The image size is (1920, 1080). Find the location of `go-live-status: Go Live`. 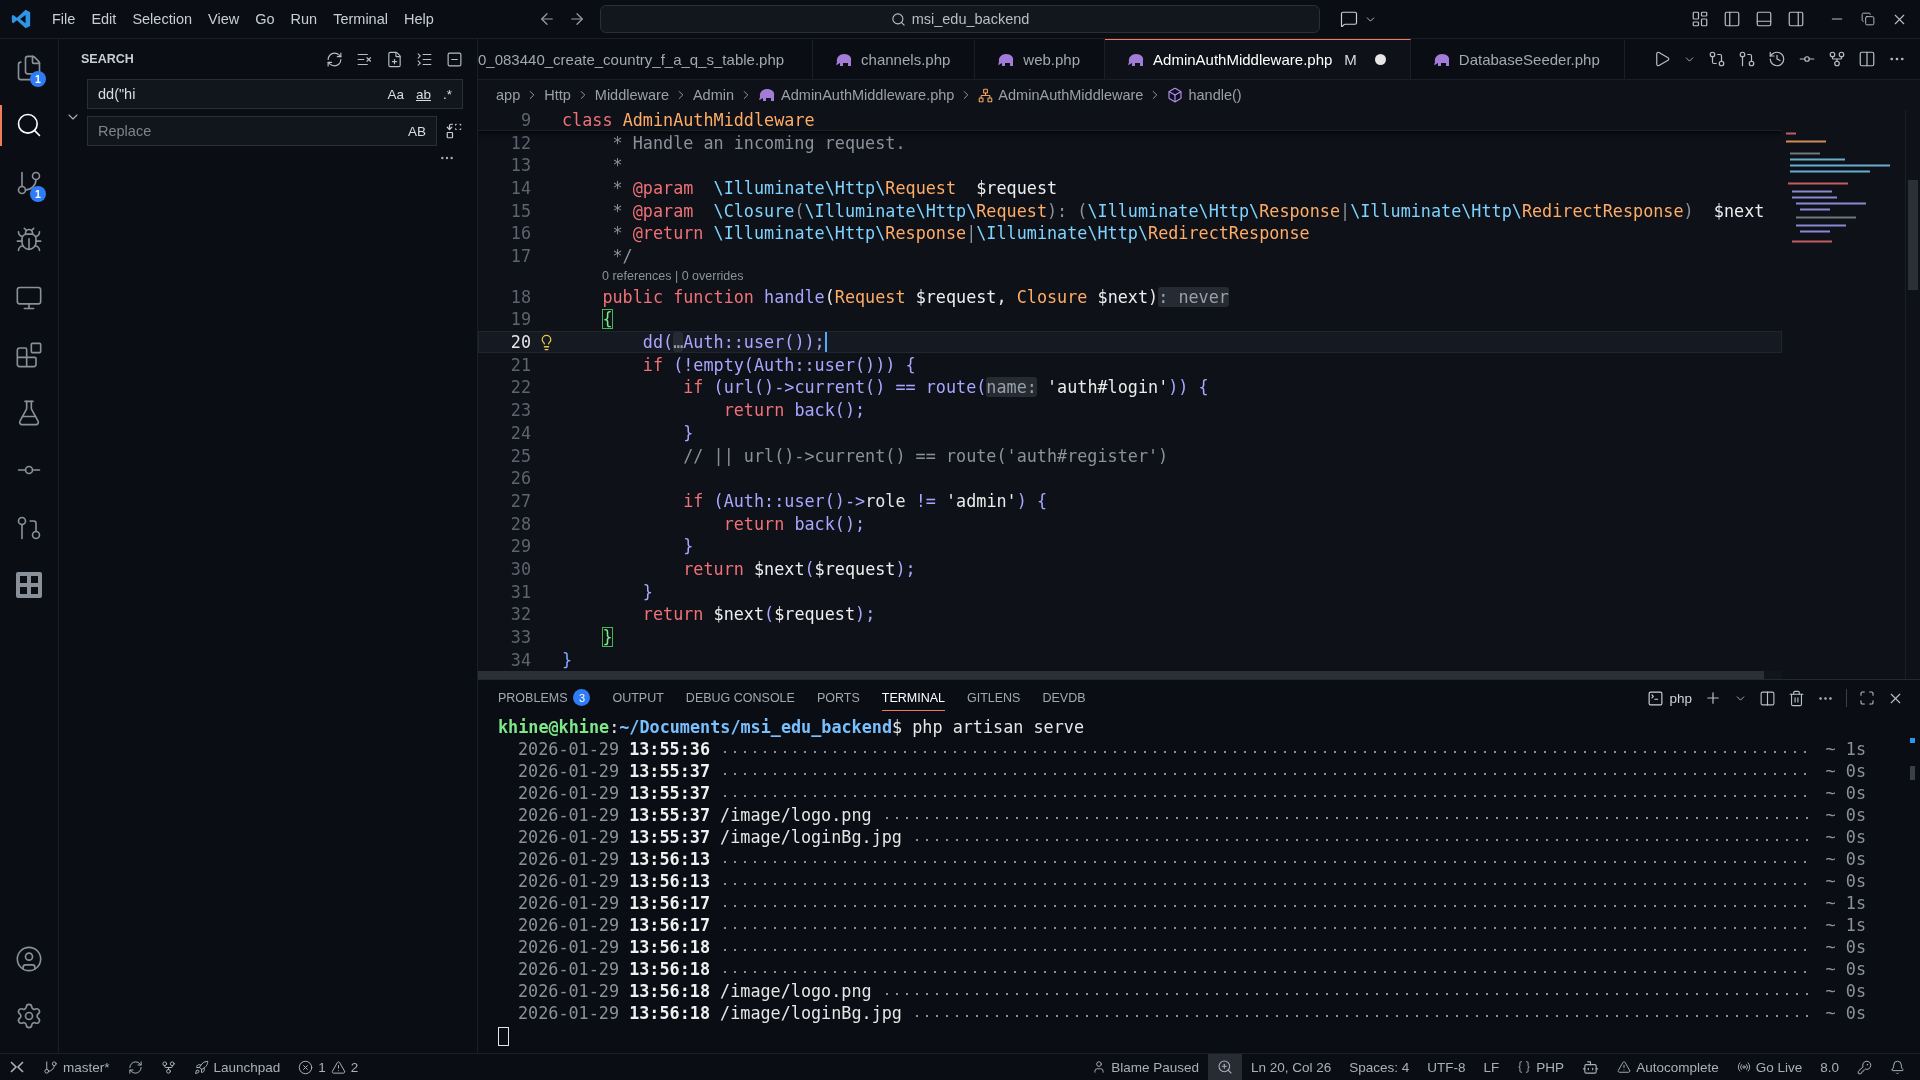

go-live-status: Go Live is located at coordinates (1769, 1067).